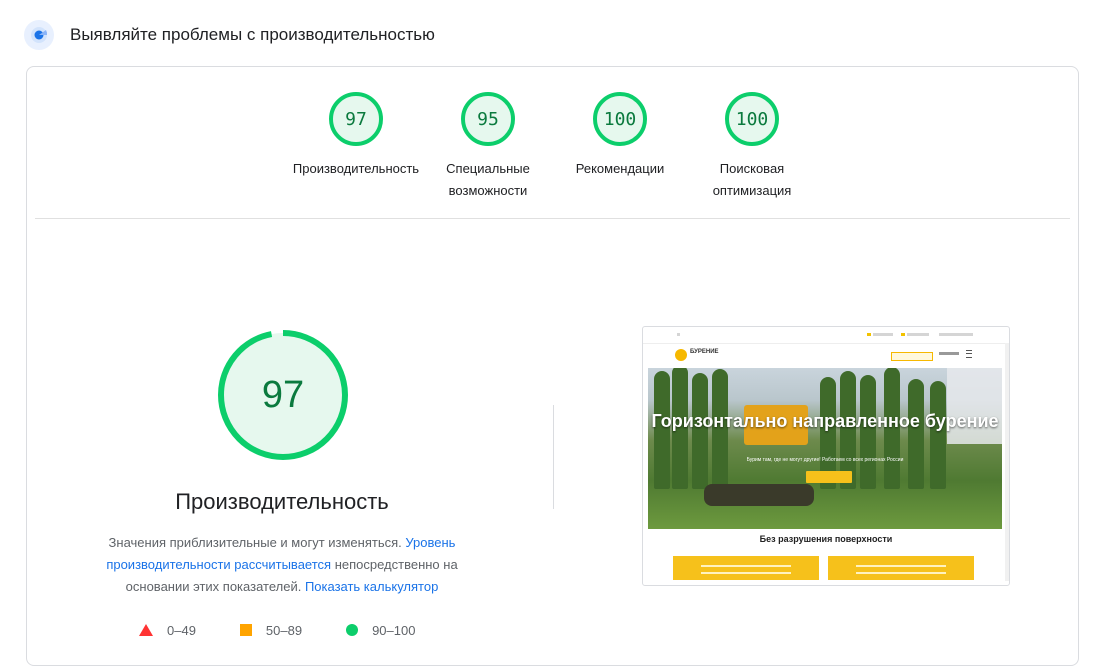 The width and height of the screenshot is (1100, 666). Describe the element at coordinates (488, 147) in the screenshot. I see `gauge-accessibility: 95 Специальные возможности` at that location.